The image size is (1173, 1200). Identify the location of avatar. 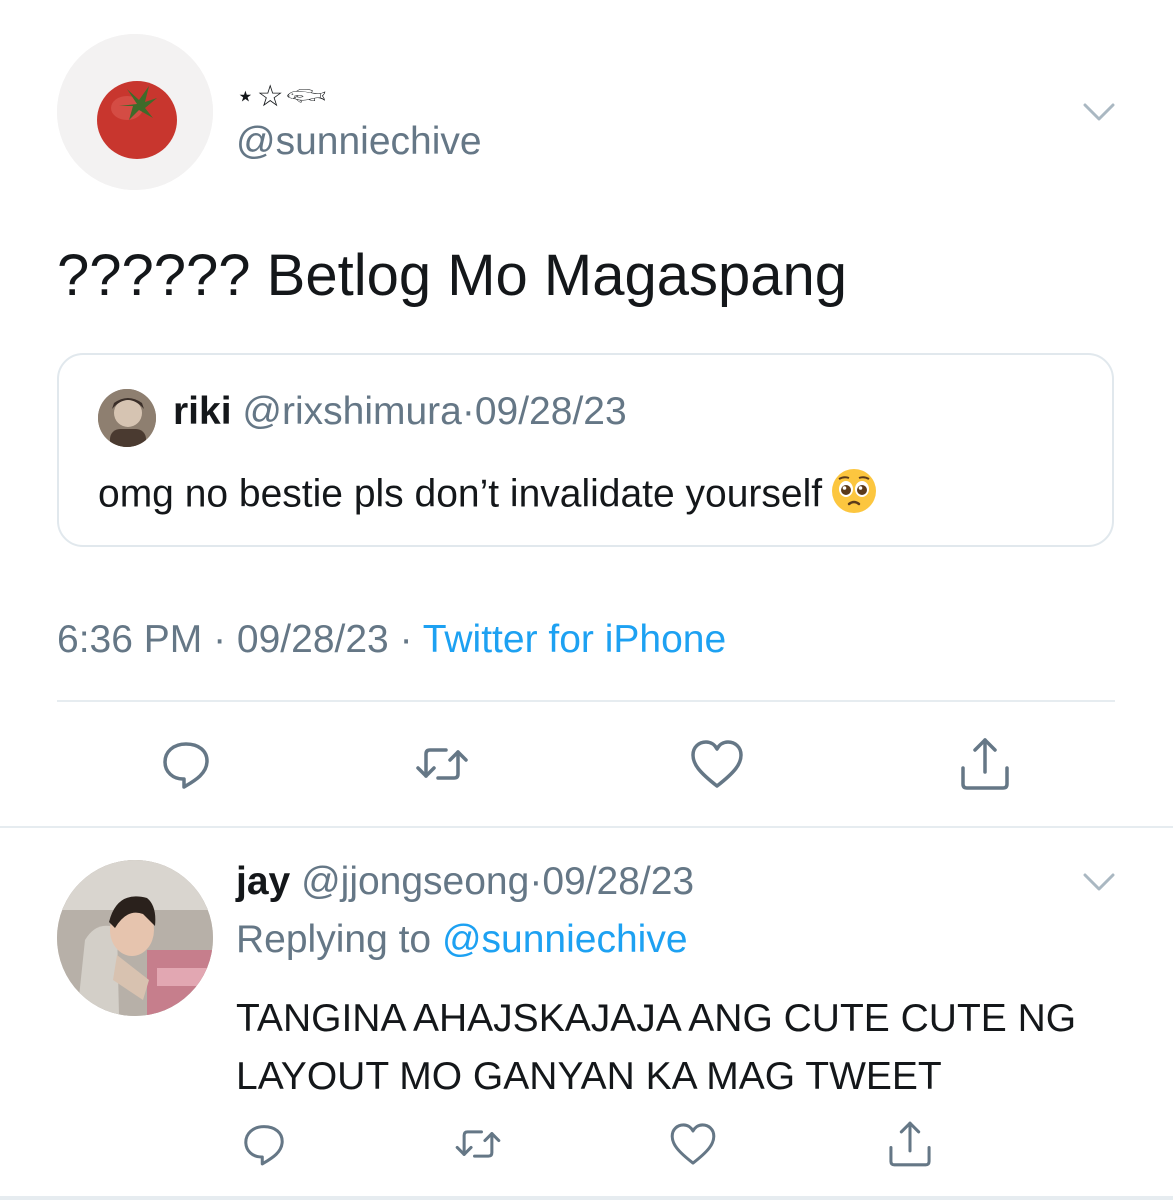
(135, 112).